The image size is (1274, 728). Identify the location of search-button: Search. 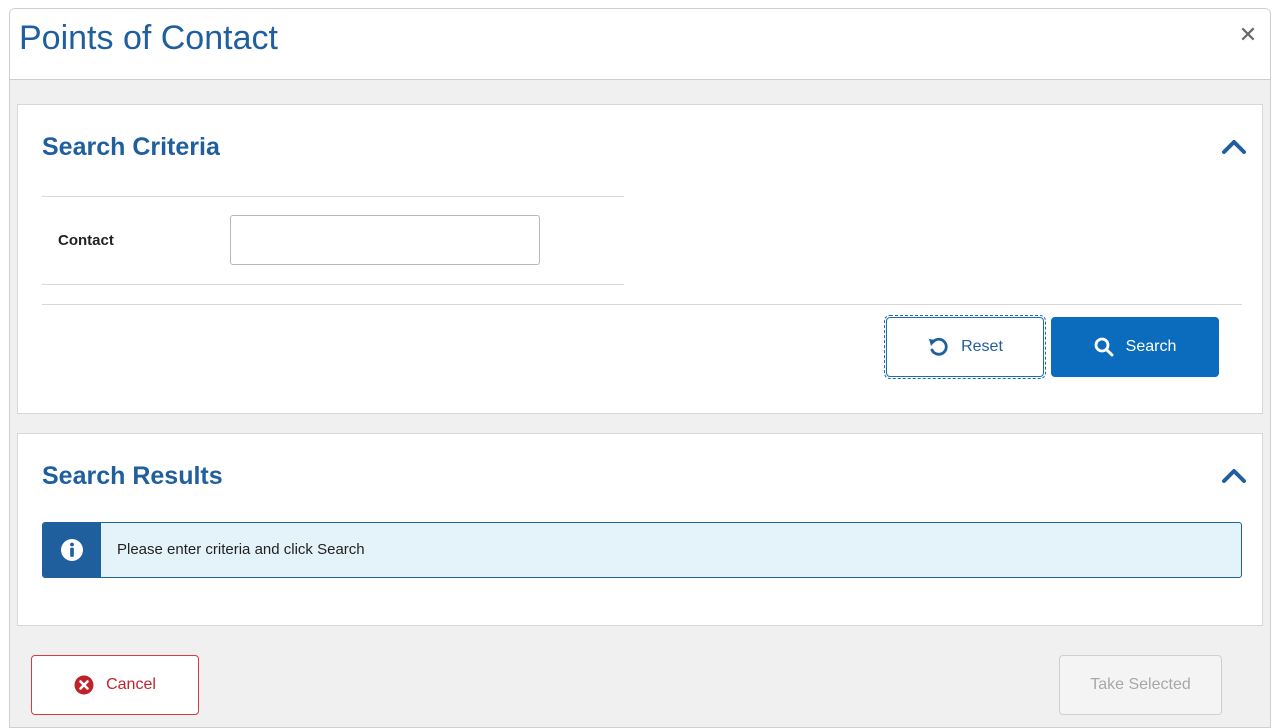
(1135, 347).